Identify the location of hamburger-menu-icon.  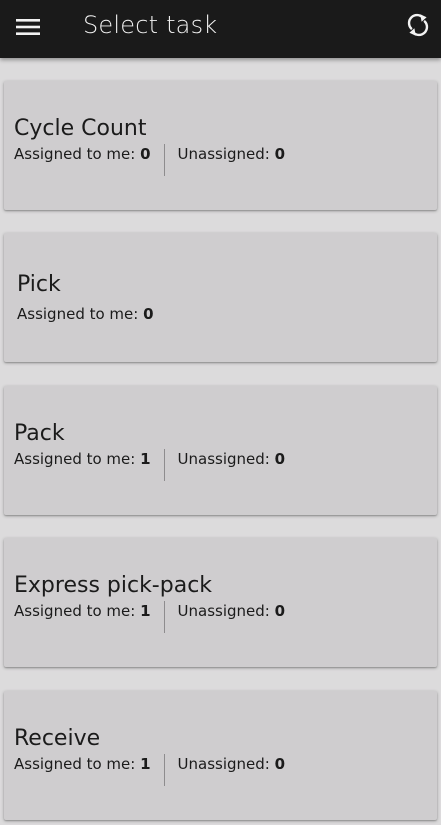
(28, 27).